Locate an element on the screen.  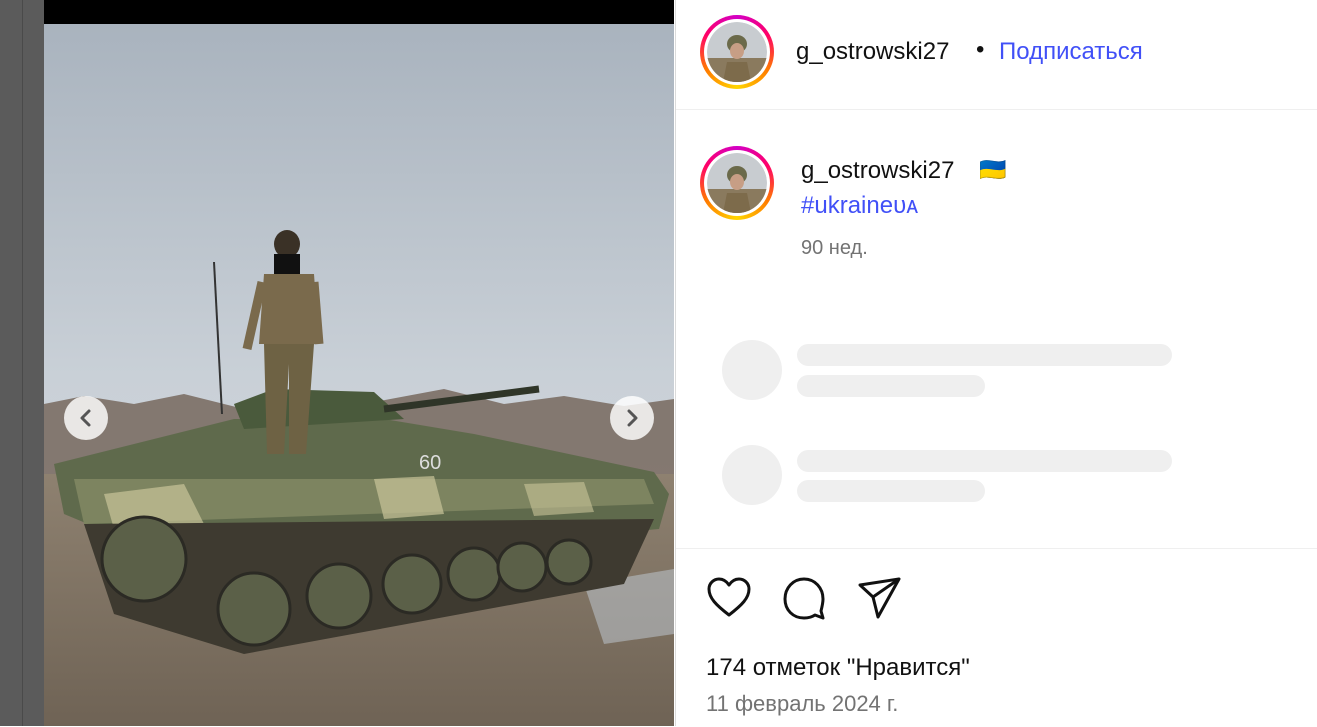
chevron-left-icon is located at coordinates (85, 418).